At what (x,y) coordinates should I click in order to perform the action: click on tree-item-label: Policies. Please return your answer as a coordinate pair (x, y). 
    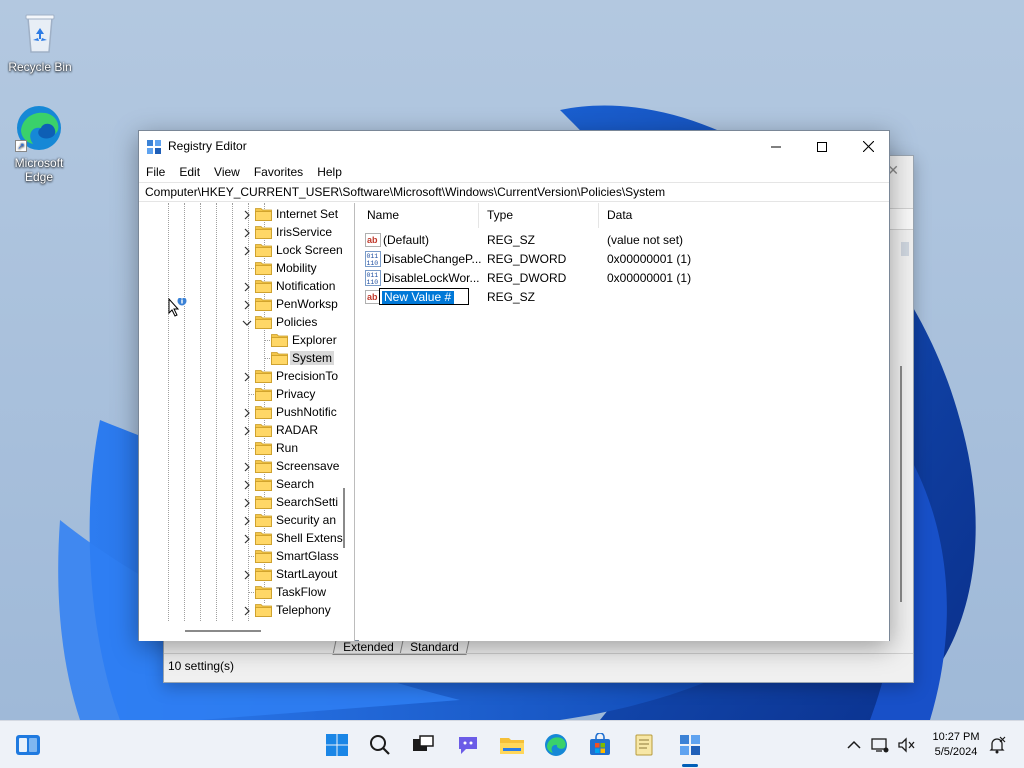
    Looking at the image, I should click on (297, 322).